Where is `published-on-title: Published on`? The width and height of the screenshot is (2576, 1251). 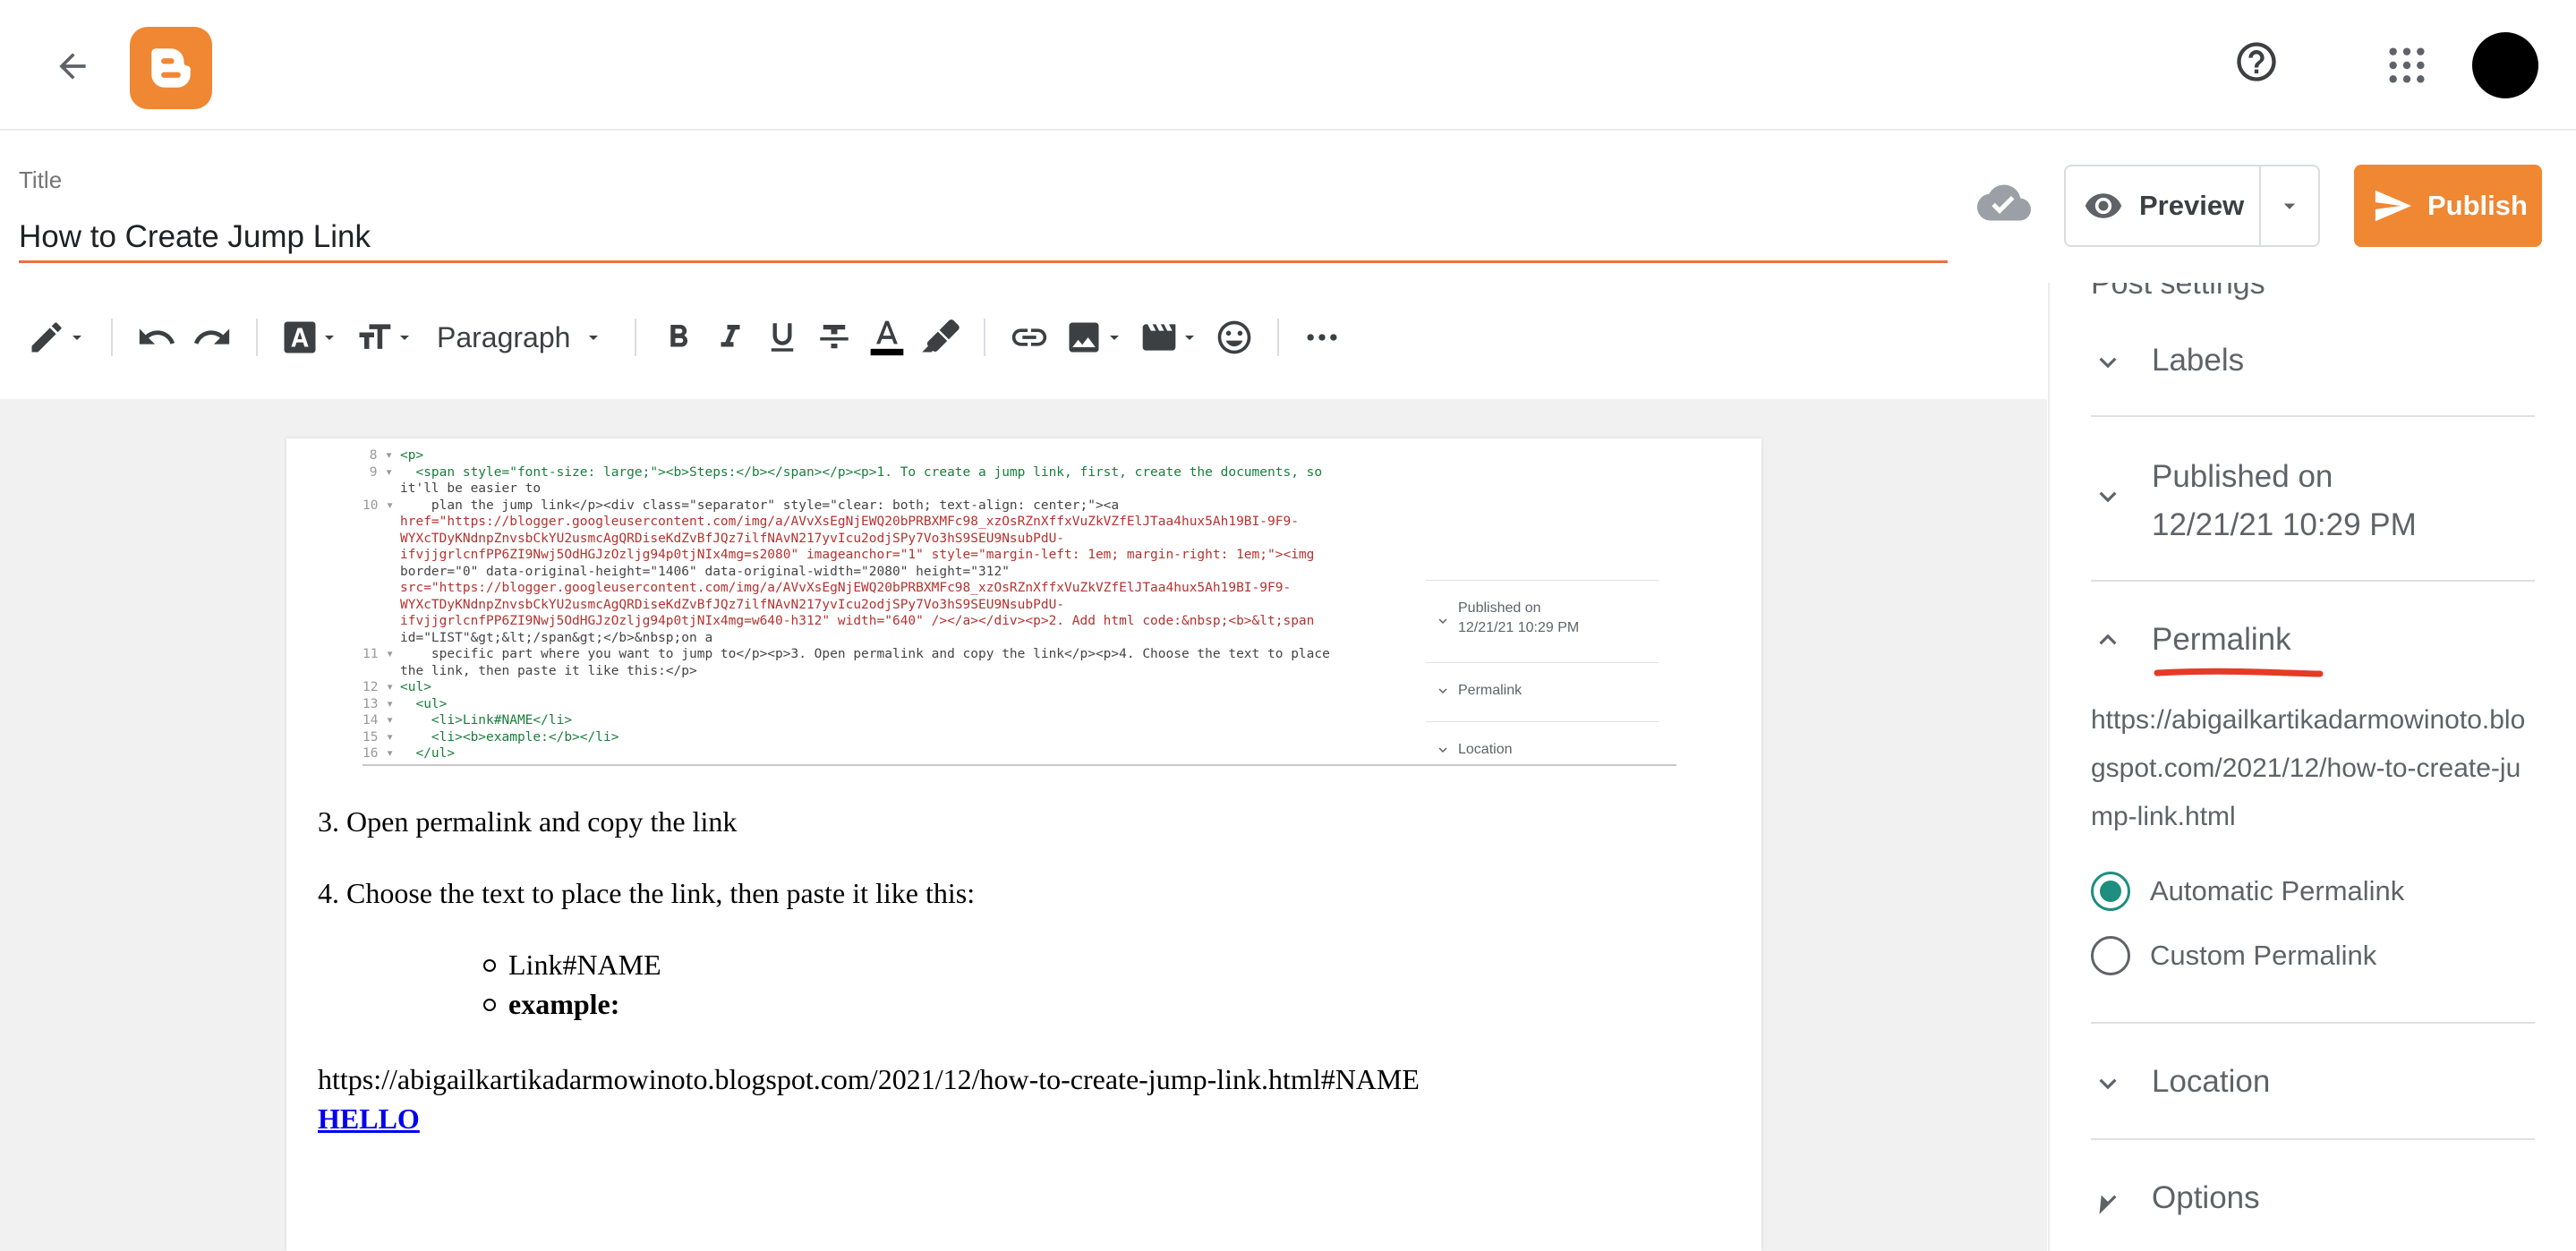 published-on-title: Published on is located at coordinates (2242, 476).